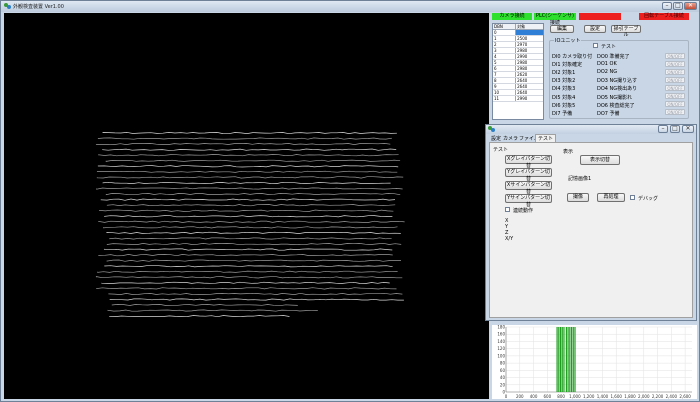 This screenshot has height=402, width=700. Describe the element at coordinates (663, 129) in the screenshot. I see `sub-minimize-button: –` at that location.